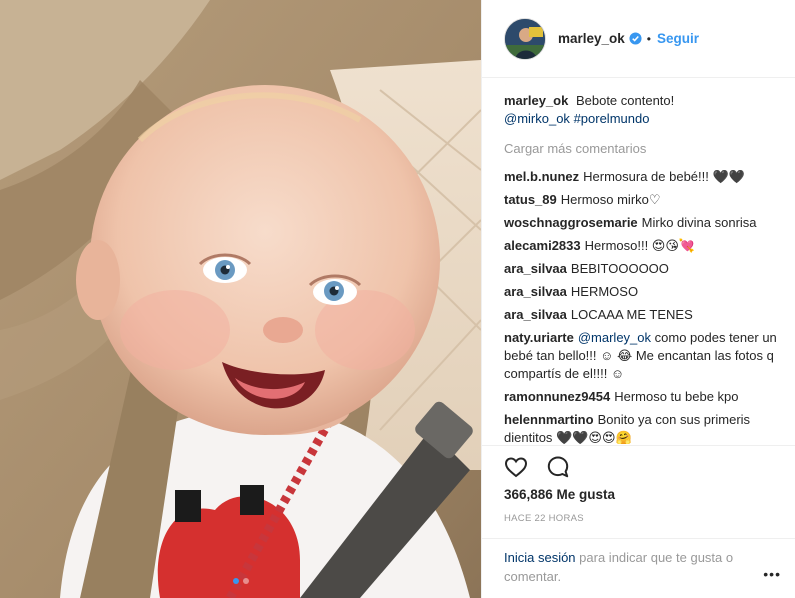 The image size is (795, 598). Describe the element at coordinates (235, 581) in the screenshot. I see `carousel-dot-active` at that location.